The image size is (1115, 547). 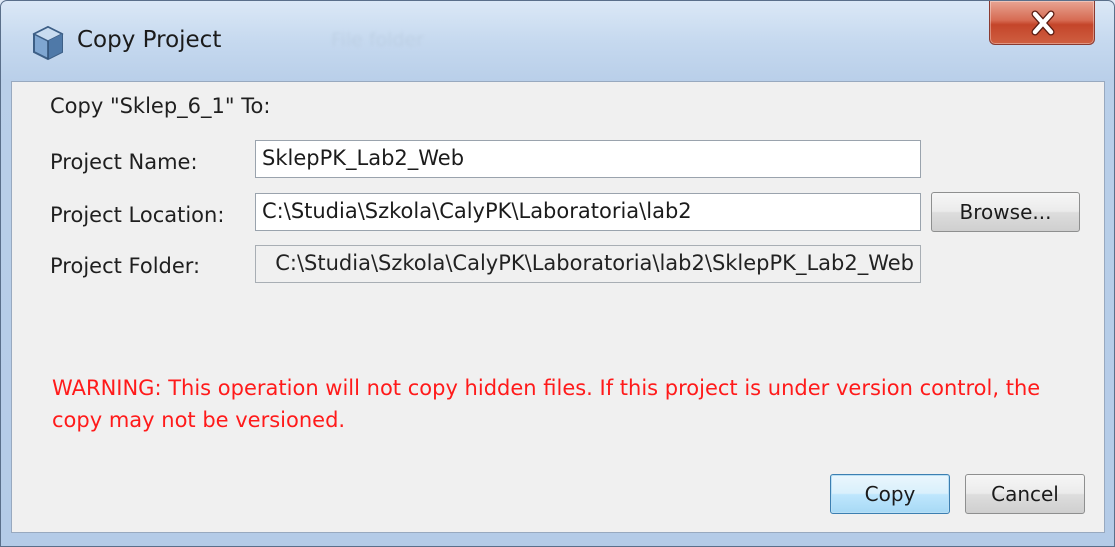 What do you see at coordinates (1025, 494) in the screenshot?
I see `cancel-button: Cancel` at bounding box center [1025, 494].